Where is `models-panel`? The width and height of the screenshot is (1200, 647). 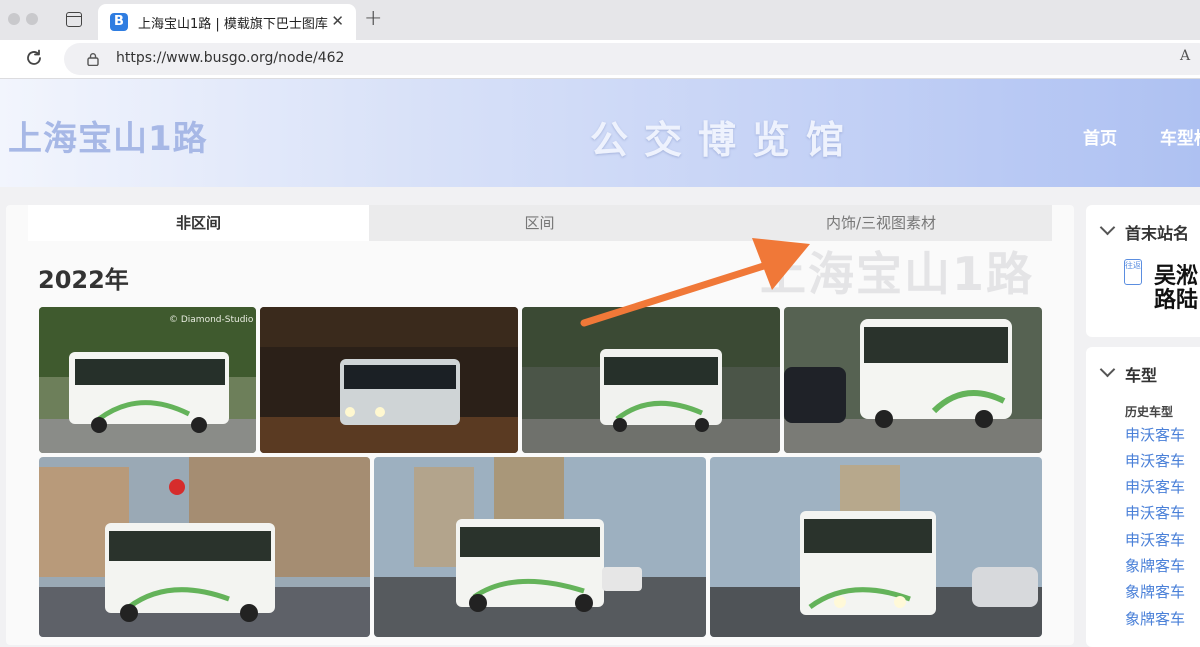
models-panel is located at coordinates (1143, 497).